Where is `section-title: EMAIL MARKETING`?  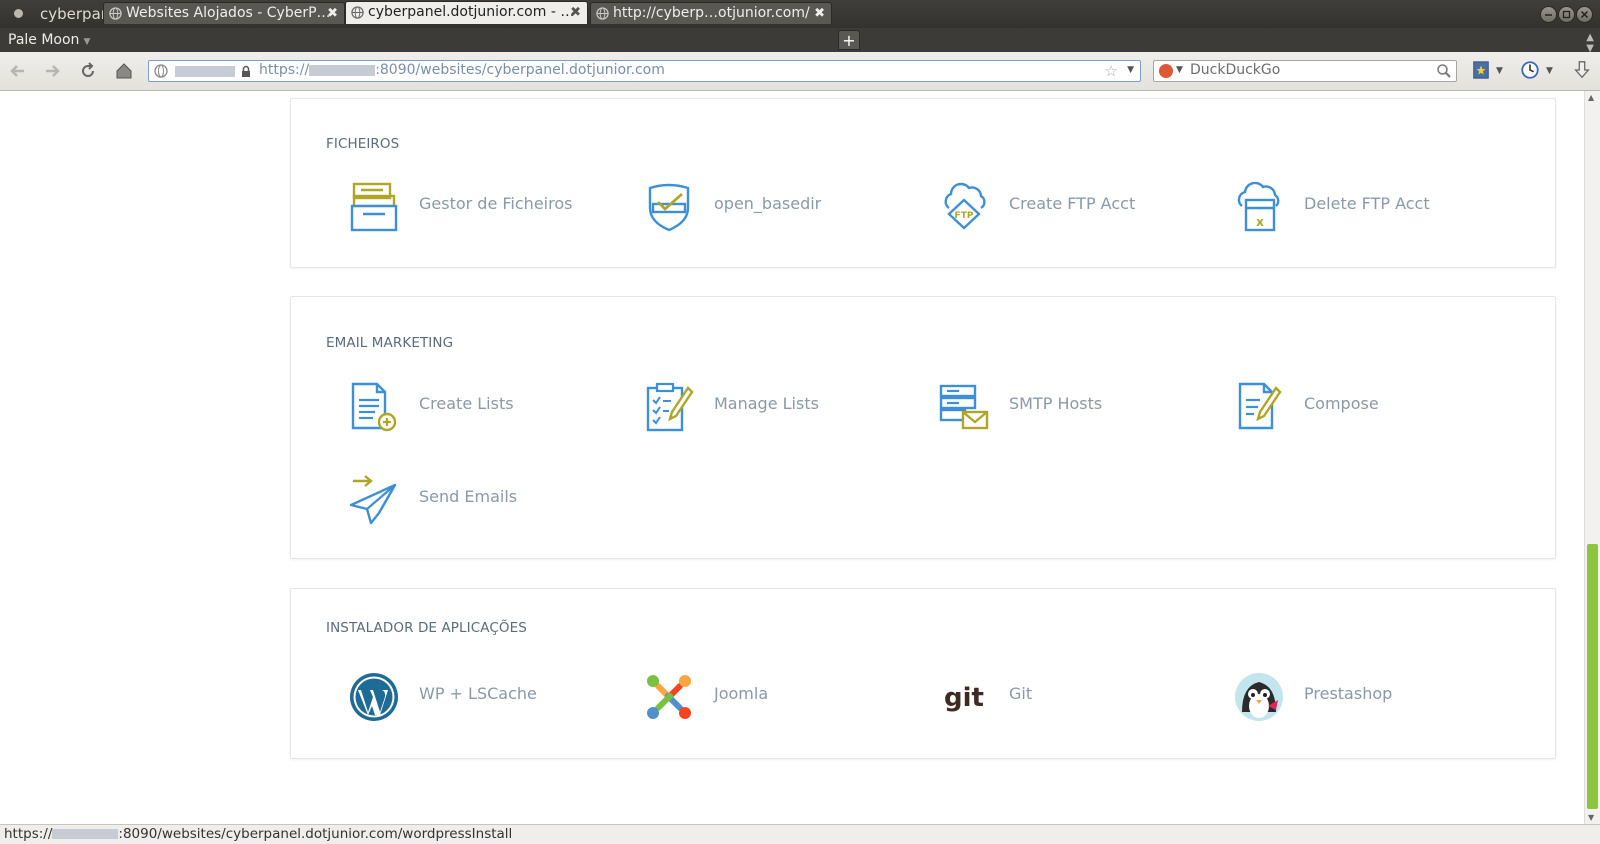
section-title: EMAIL MARKETING is located at coordinates (390, 343).